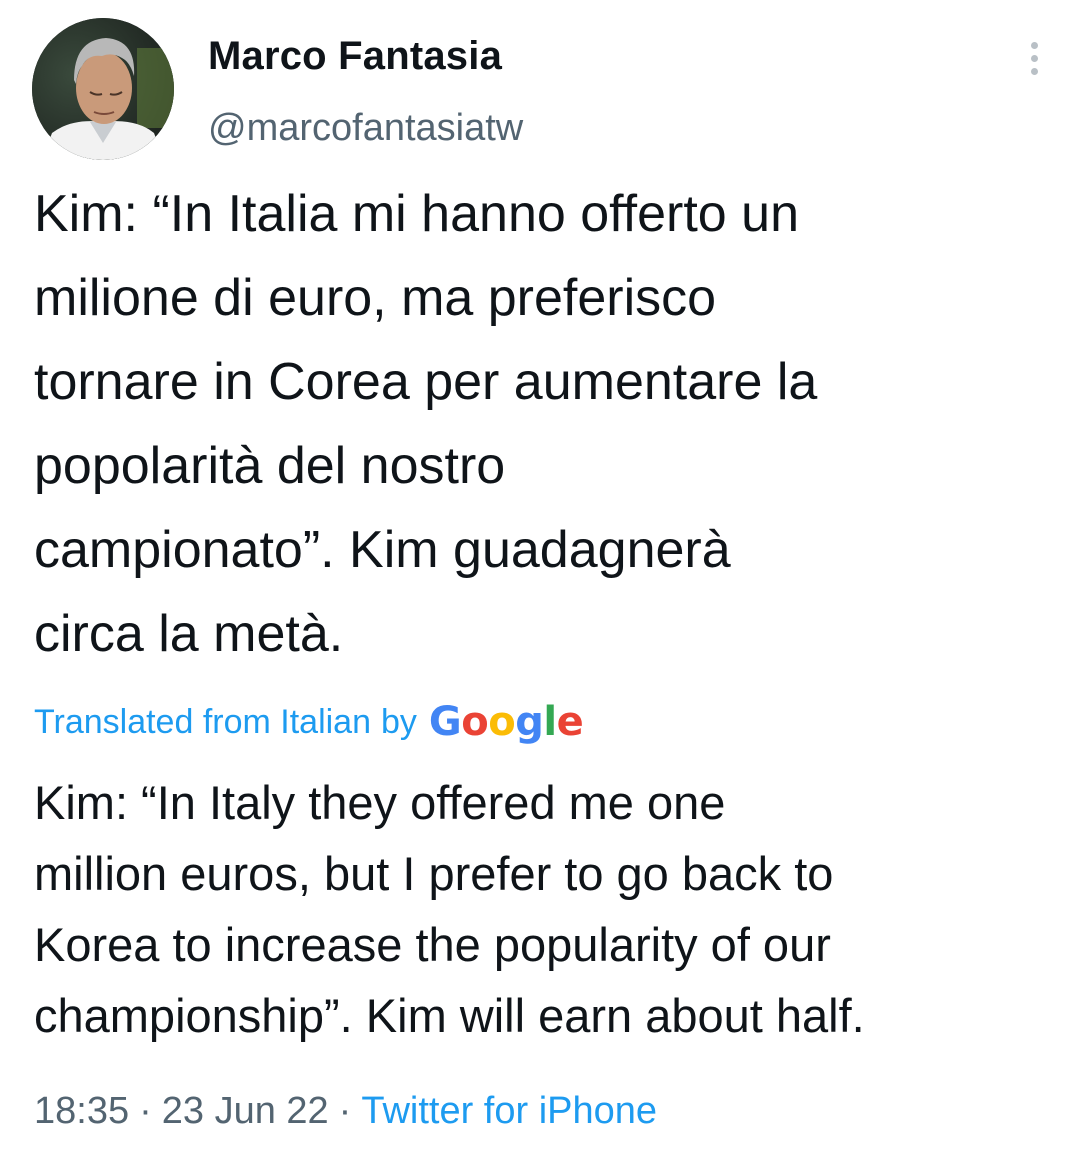 The height and width of the screenshot is (1162, 1080). I want to click on avatar-image, so click(103, 89).